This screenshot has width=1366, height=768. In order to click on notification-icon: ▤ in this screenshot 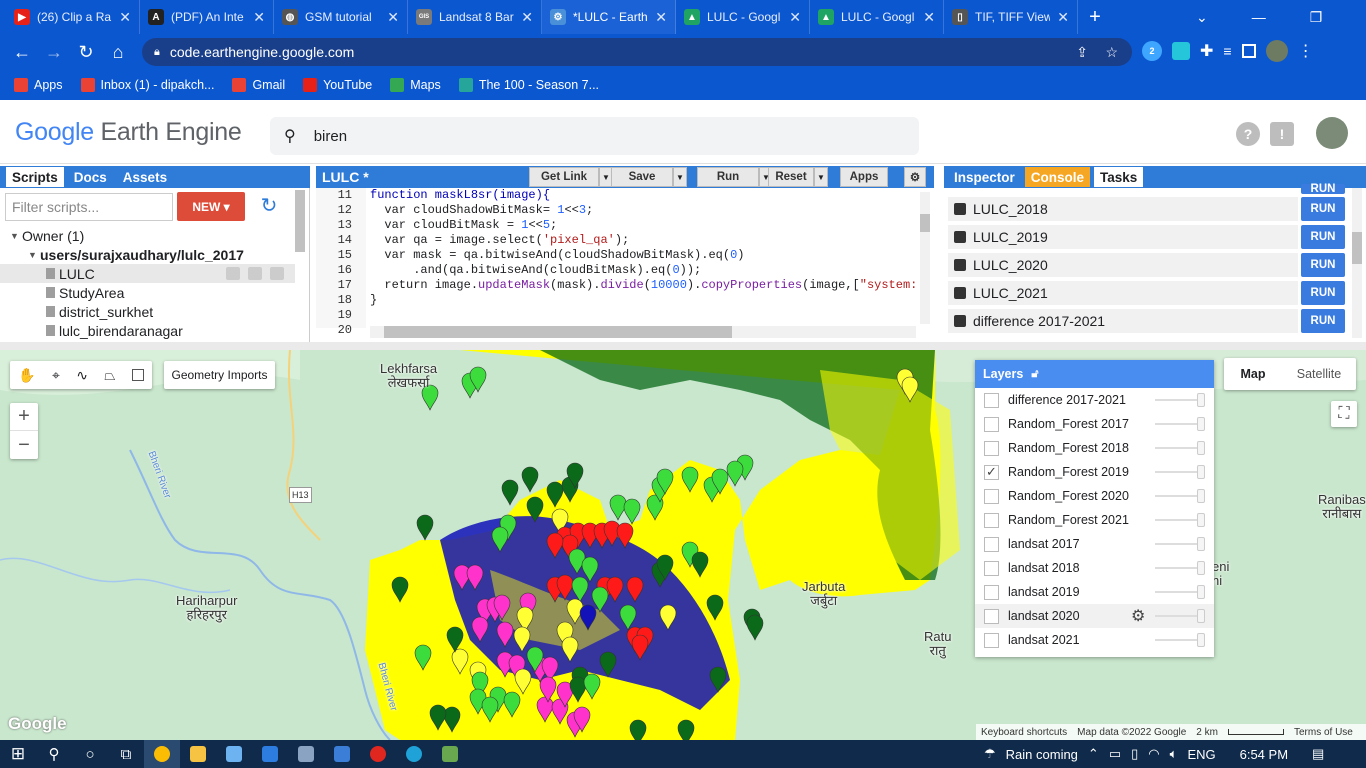, I will do `click(1318, 754)`.